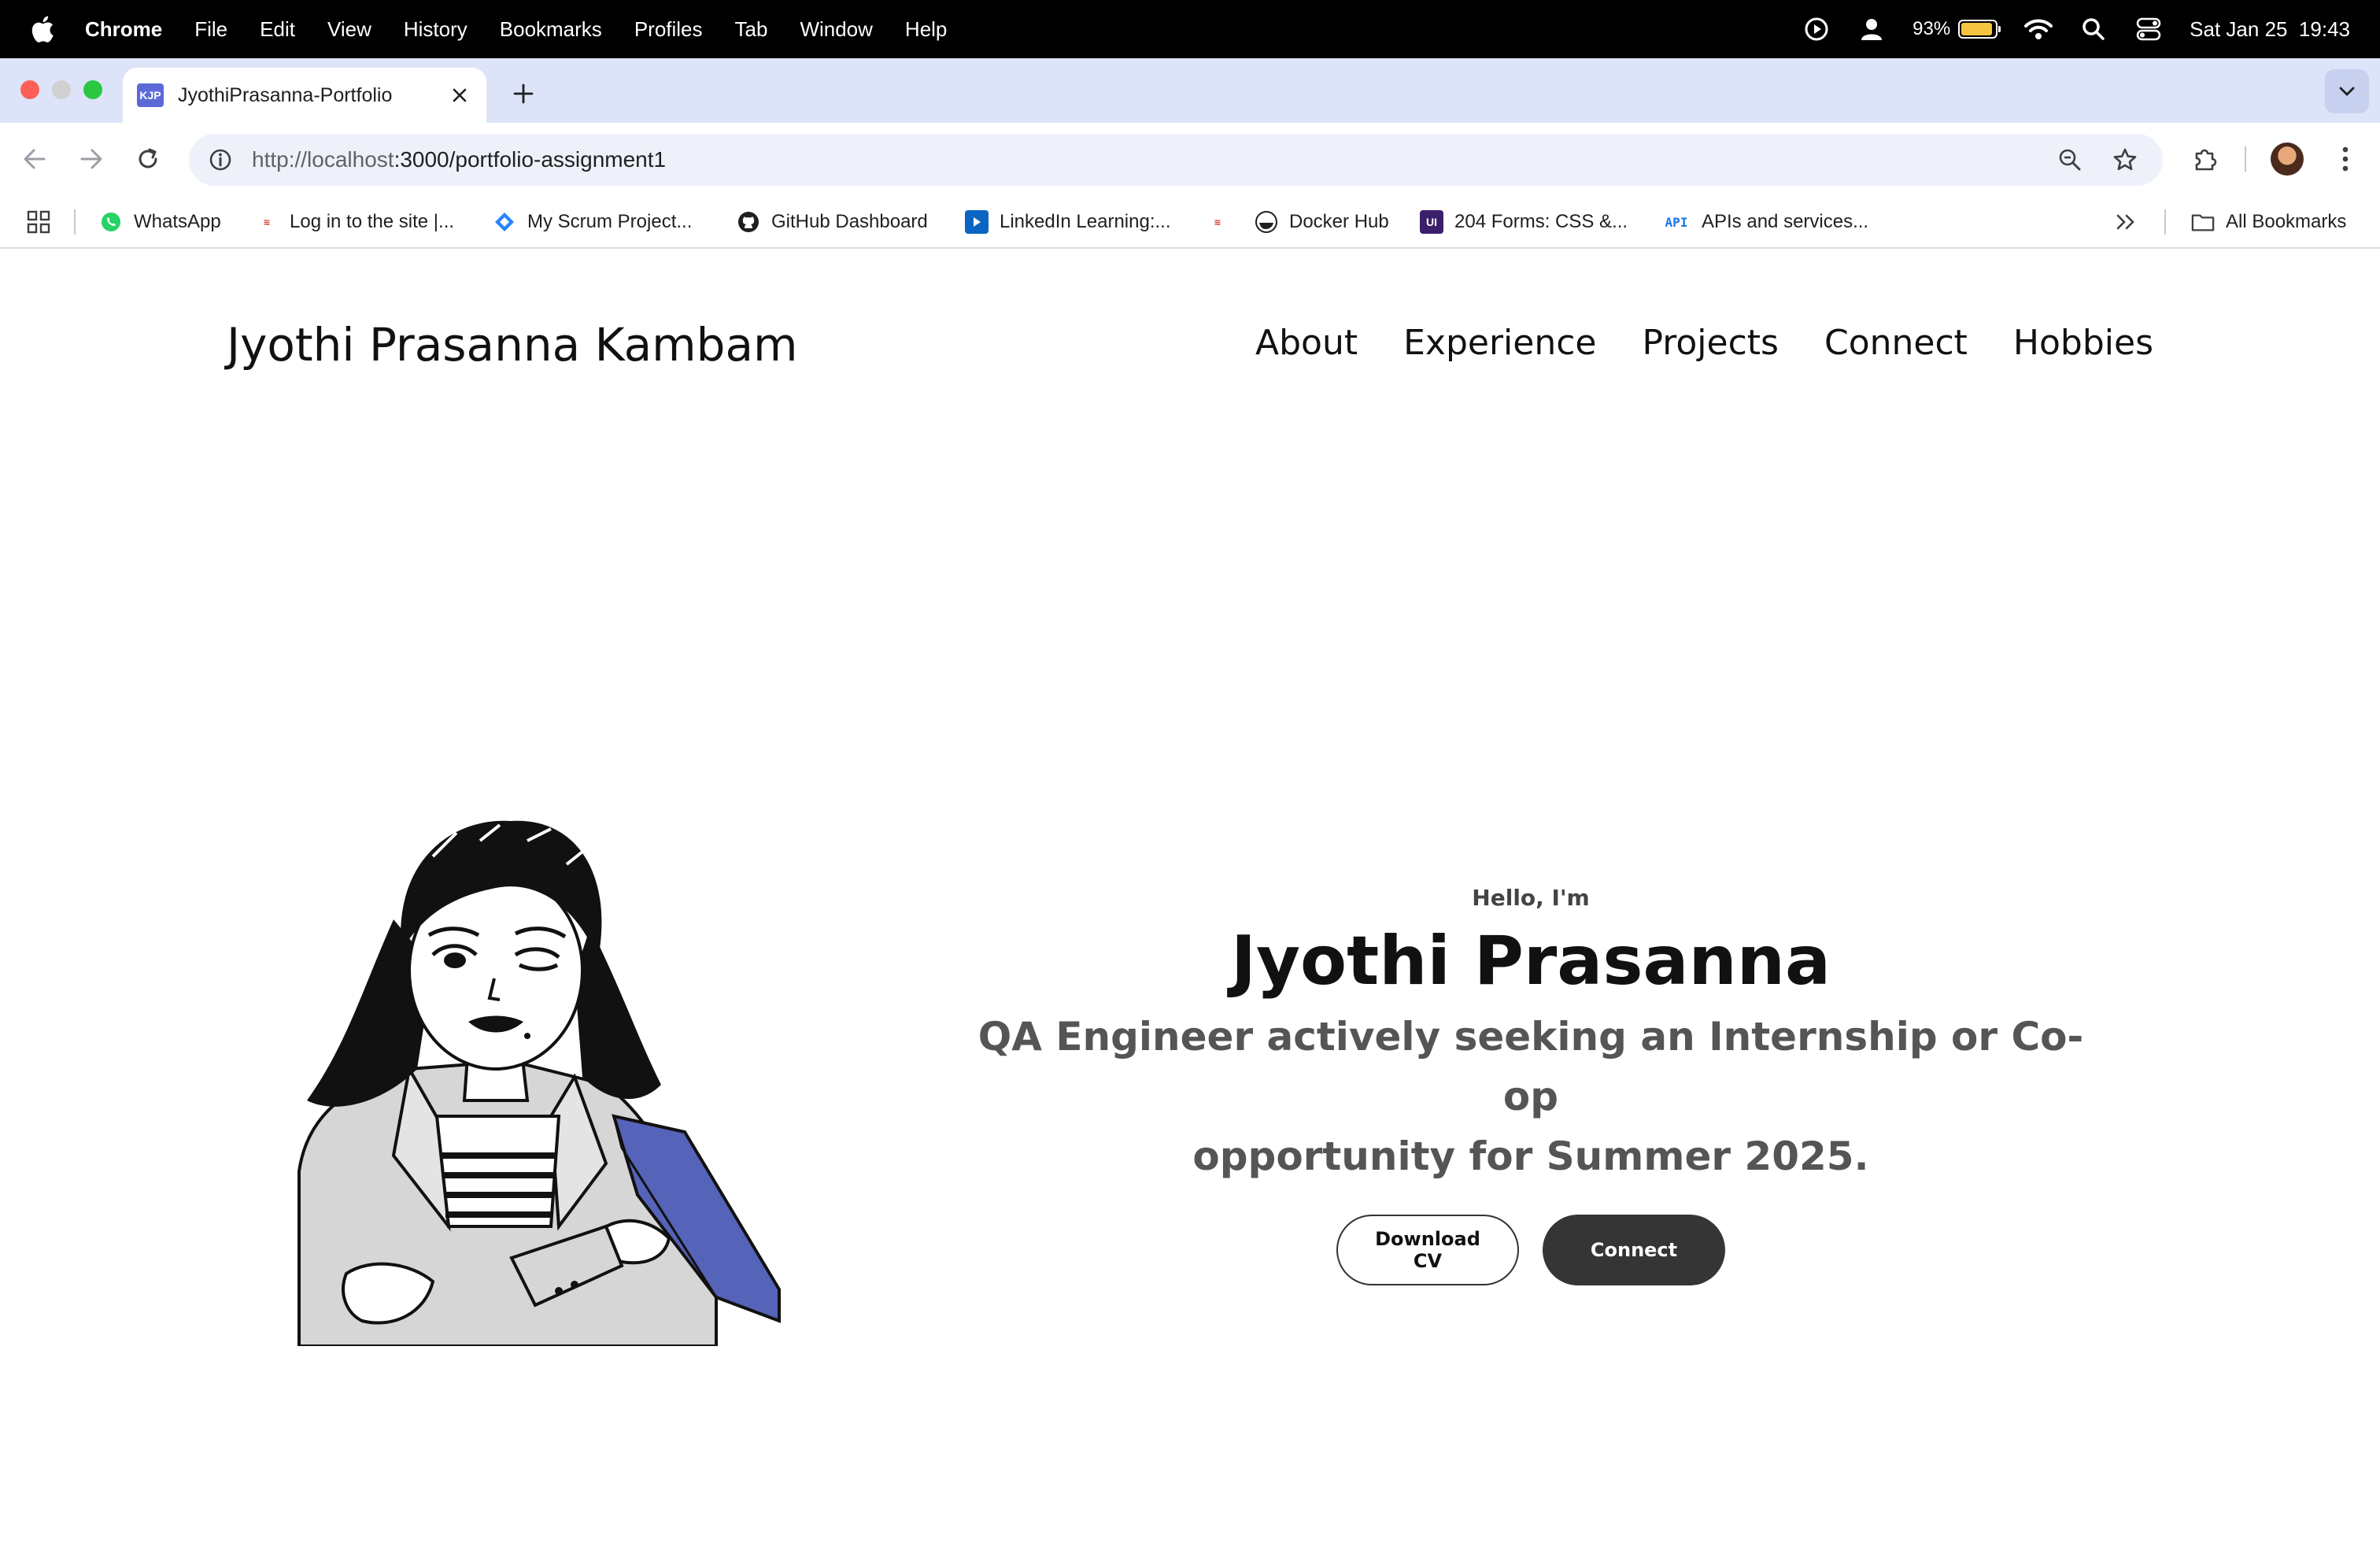  Describe the element at coordinates (1339, 221) in the screenshot. I see `bookmark-label: Docker Hub` at that location.